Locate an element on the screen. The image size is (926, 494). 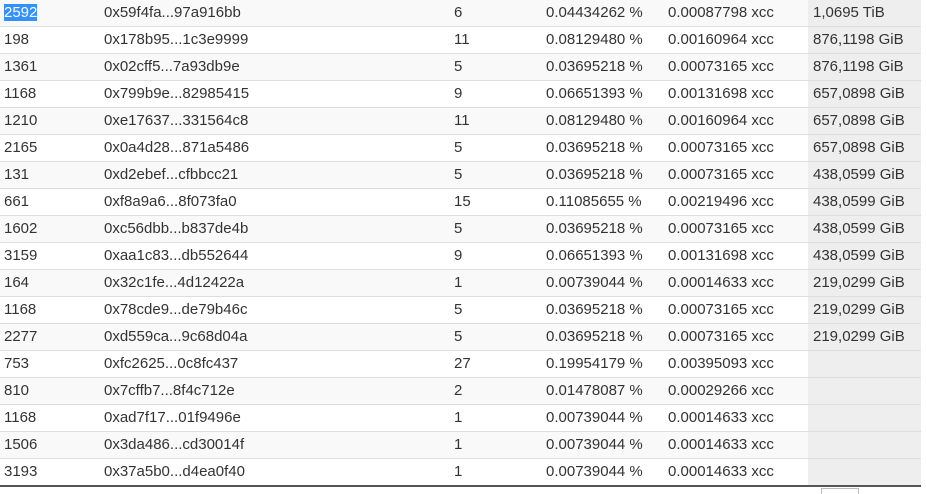
address-cell: 0x799b9e...82985415 is located at coordinates (177, 93).